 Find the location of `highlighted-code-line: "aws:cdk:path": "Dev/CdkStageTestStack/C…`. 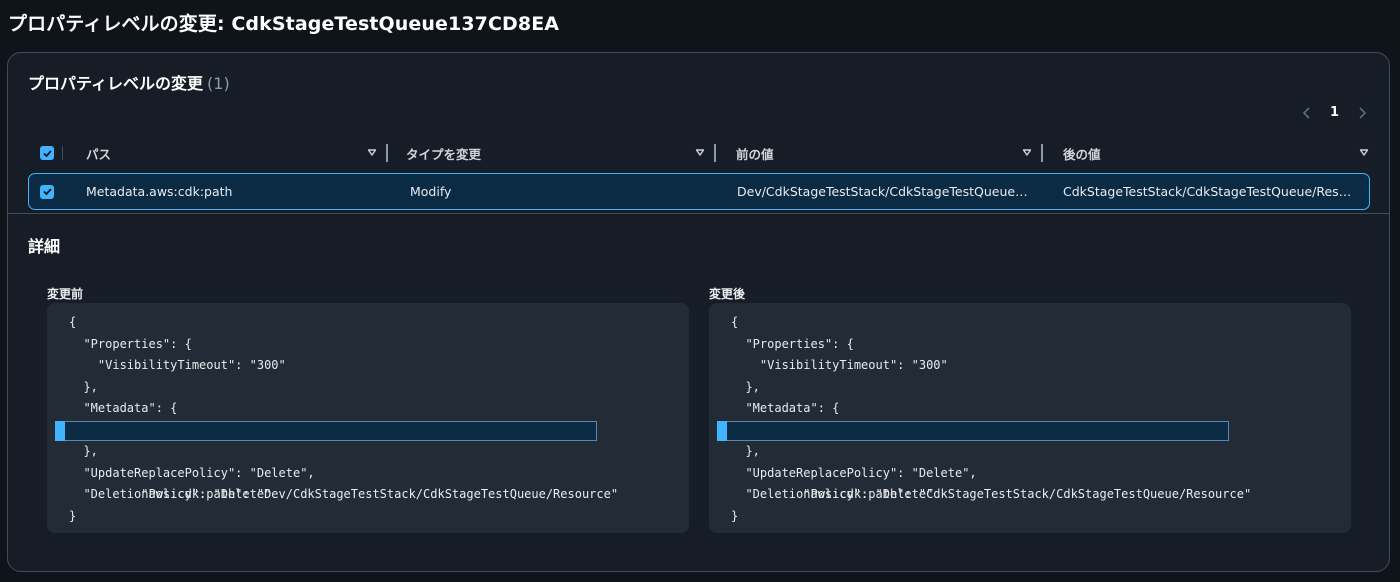

highlighted-code-line: "aws:cdk:path": "Dev/CdkStageTestStack/C… is located at coordinates (368, 460).